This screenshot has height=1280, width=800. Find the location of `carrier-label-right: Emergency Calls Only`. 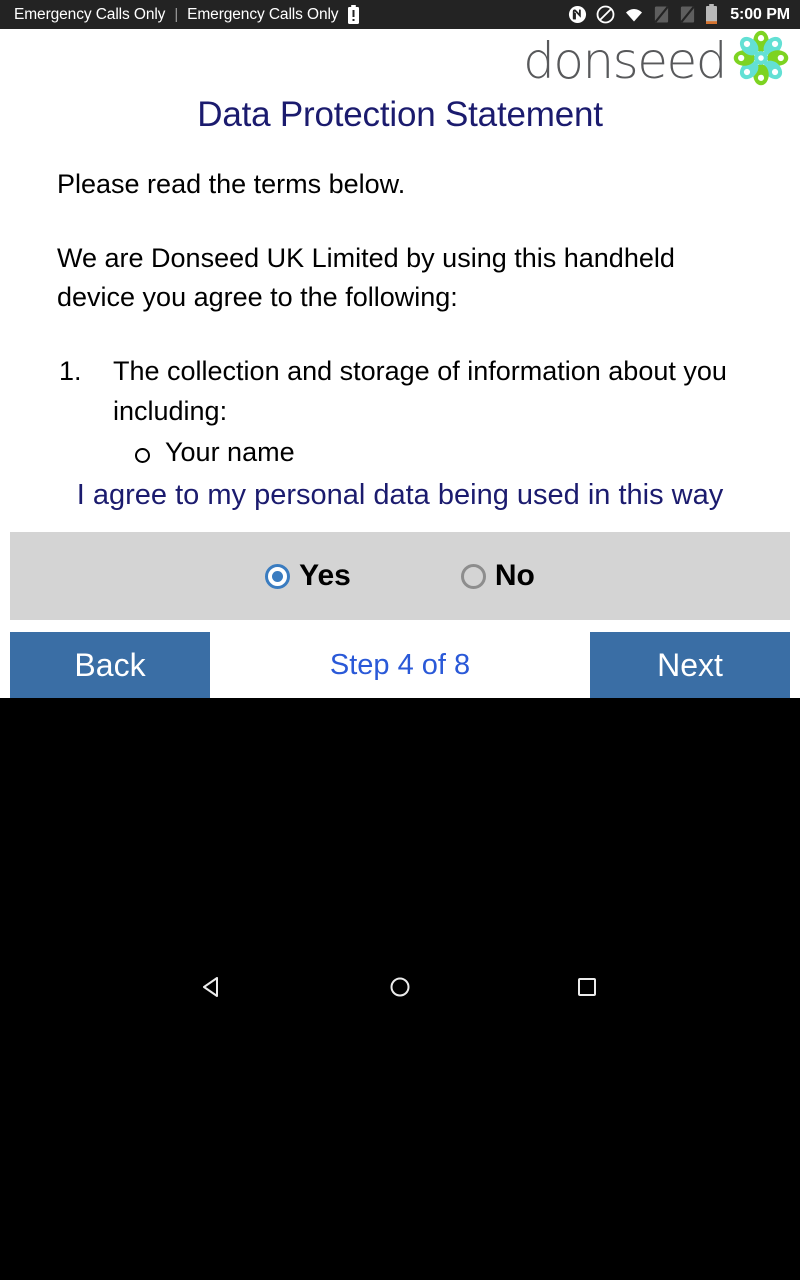

carrier-label-right: Emergency Calls Only is located at coordinates (263, 14).